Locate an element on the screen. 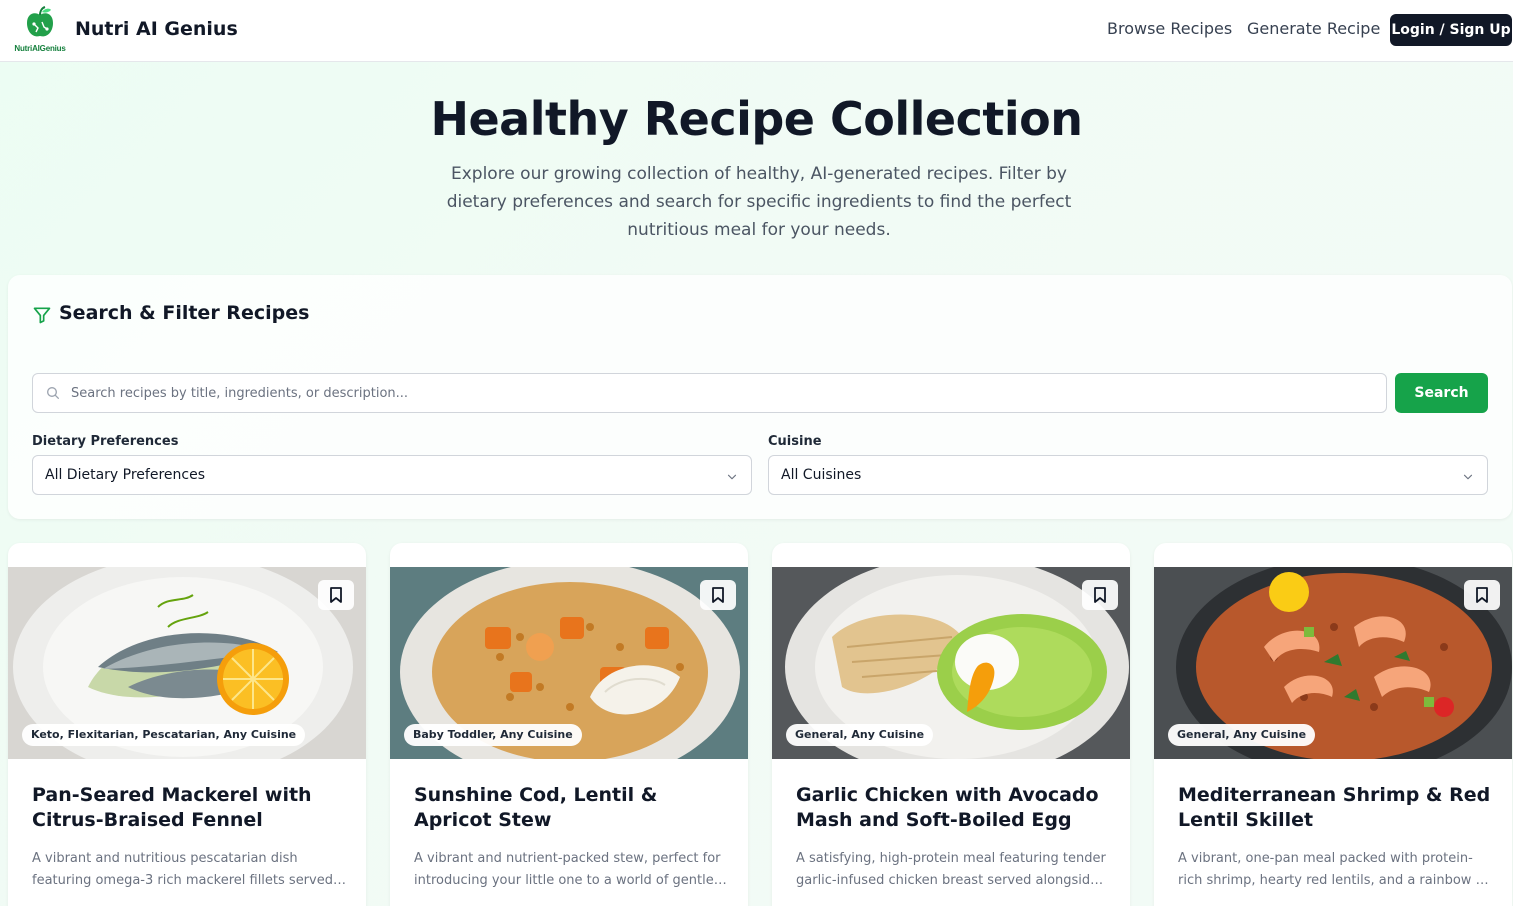 The image size is (1513, 906). login-signup-button: Login / Sign Up is located at coordinates (1451, 30).